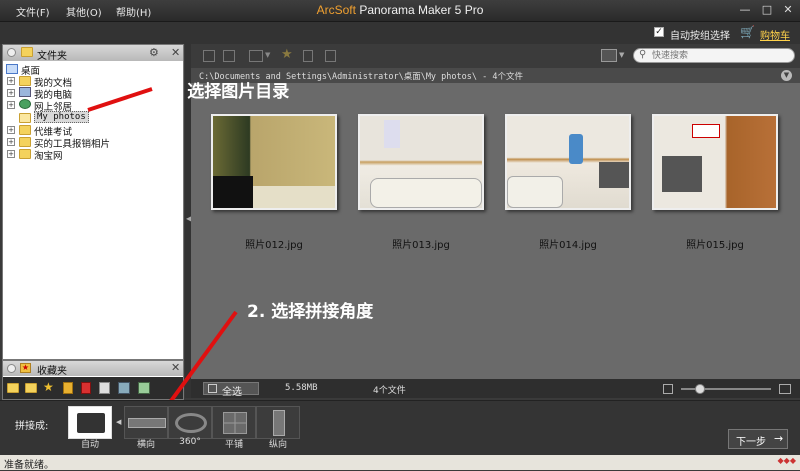 Image resolution: width=800 pixels, height=471 pixels. Describe the element at coordinates (389, 391) in the screenshot. I see `file-count-text: 4个文件` at that location.